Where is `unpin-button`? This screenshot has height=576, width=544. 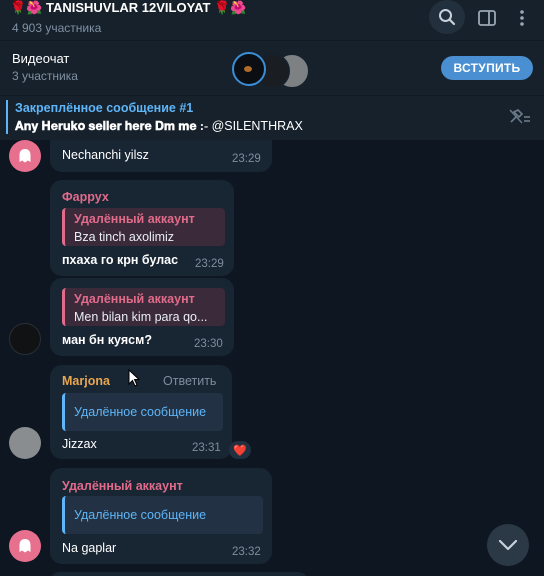
unpin-button is located at coordinates (519, 119).